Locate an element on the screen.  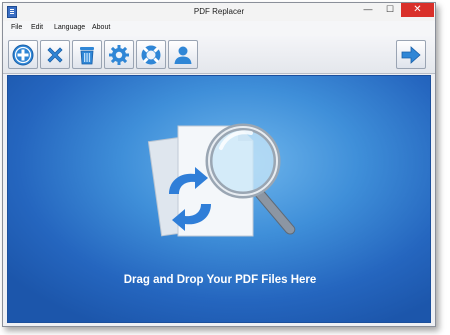
title-bar: PDF Replacer — ☐ ✕ is located at coordinates (219, 12).